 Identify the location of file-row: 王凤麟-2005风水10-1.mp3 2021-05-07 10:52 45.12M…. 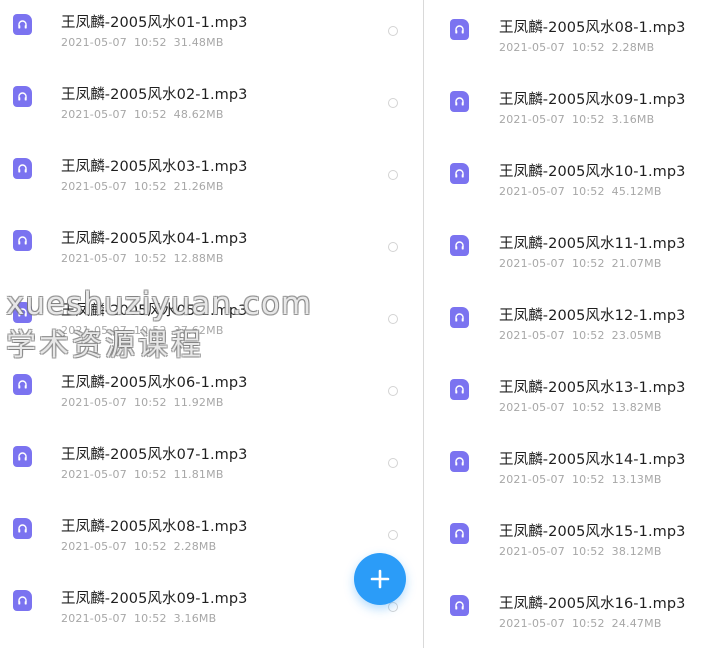
(572, 173).